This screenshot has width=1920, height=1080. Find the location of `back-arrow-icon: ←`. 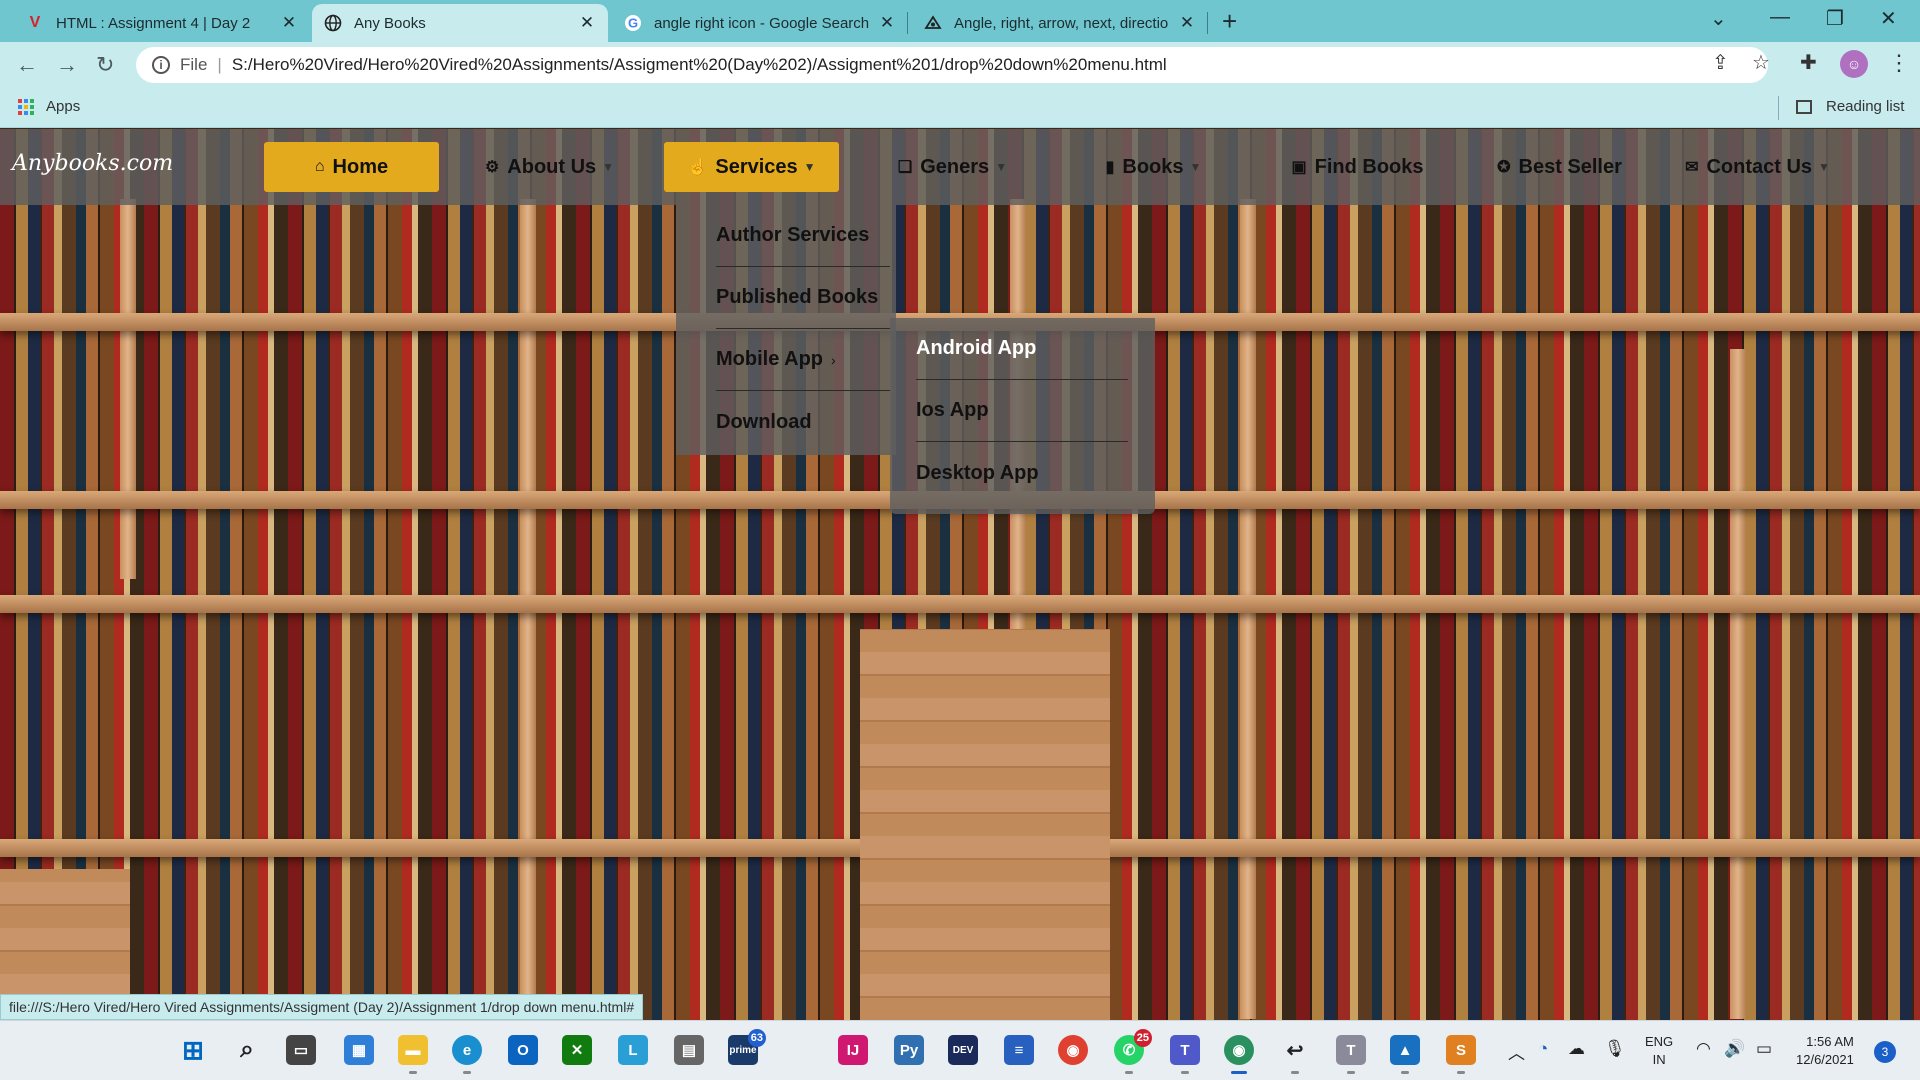

back-arrow-icon: ← is located at coordinates (27, 65).